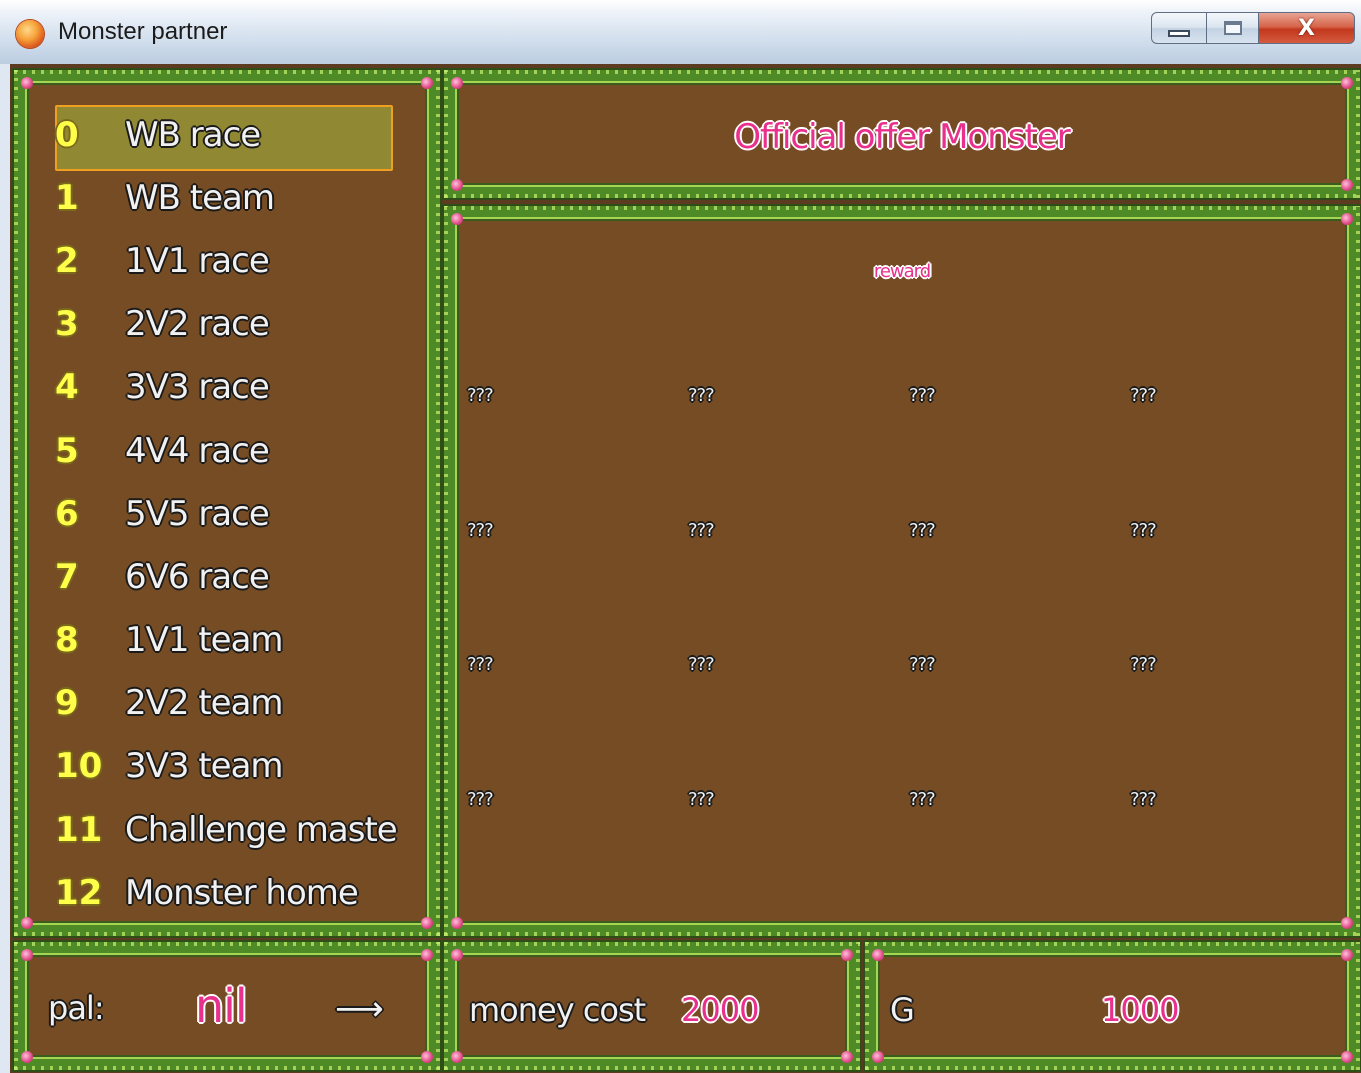 The image size is (1361, 1073). Describe the element at coordinates (204, 703) in the screenshot. I see `menu-item-label: 2V2 team` at that location.